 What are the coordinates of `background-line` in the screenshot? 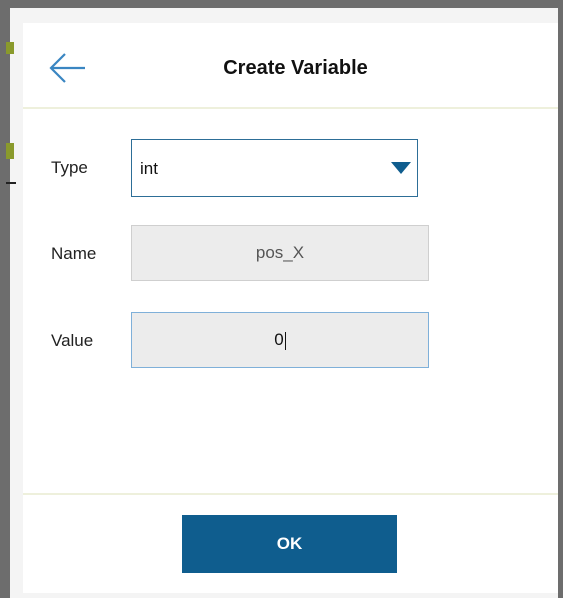 It's located at (11, 183).